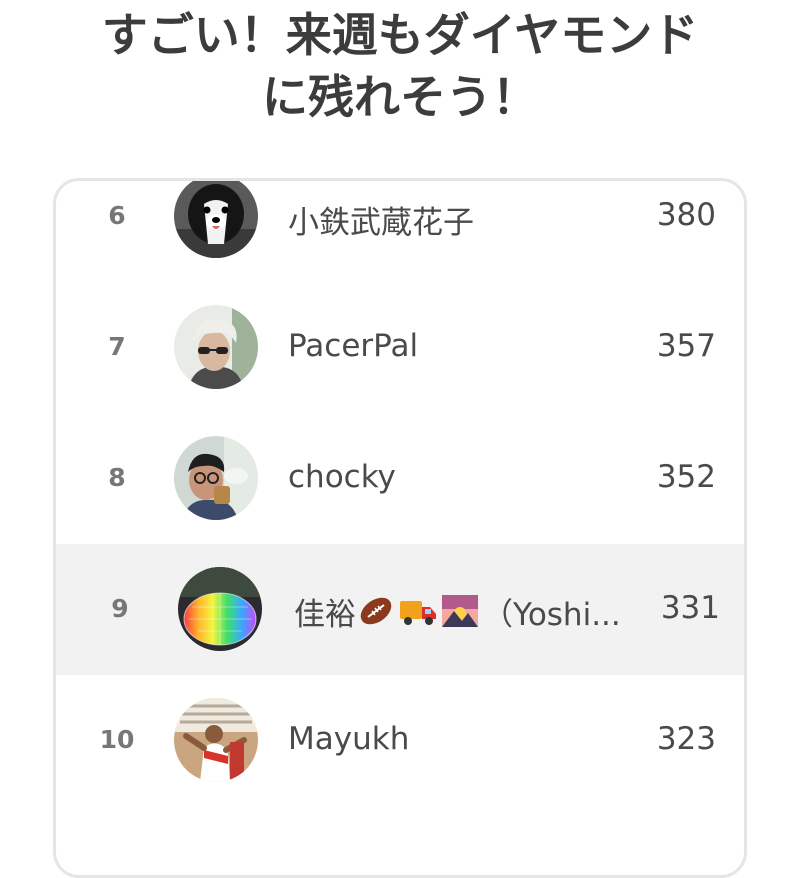  I want to click on leaderboard-row: 7 PacerPal 357, so click(400, 347).